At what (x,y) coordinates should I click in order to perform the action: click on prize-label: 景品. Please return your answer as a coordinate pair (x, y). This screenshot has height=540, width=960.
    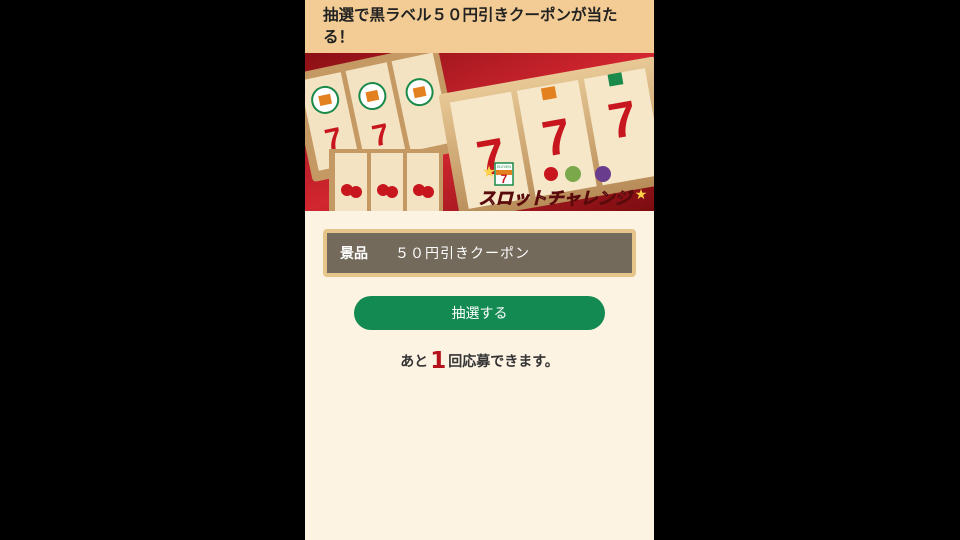
    Looking at the image, I should click on (354, 254).